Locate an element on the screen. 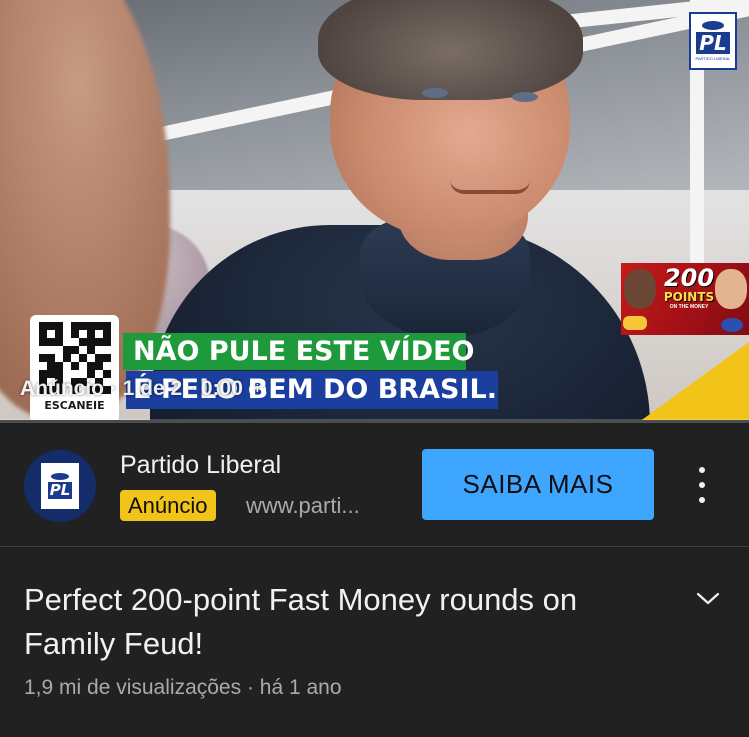 The image size is (749, 737). ad-badge: Anúncio is located at coordinates (168, 505).